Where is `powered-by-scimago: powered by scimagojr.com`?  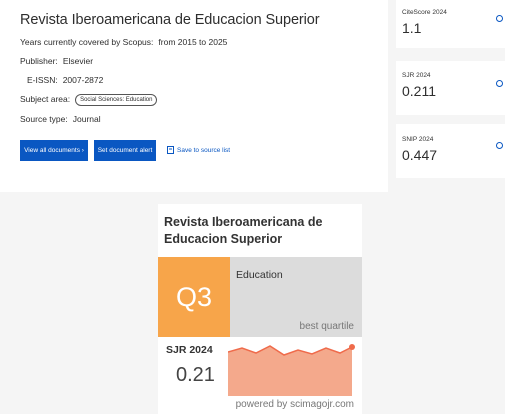
powered-by-scimago: powered by scimagojr.com is located at coordinates (294, 404).